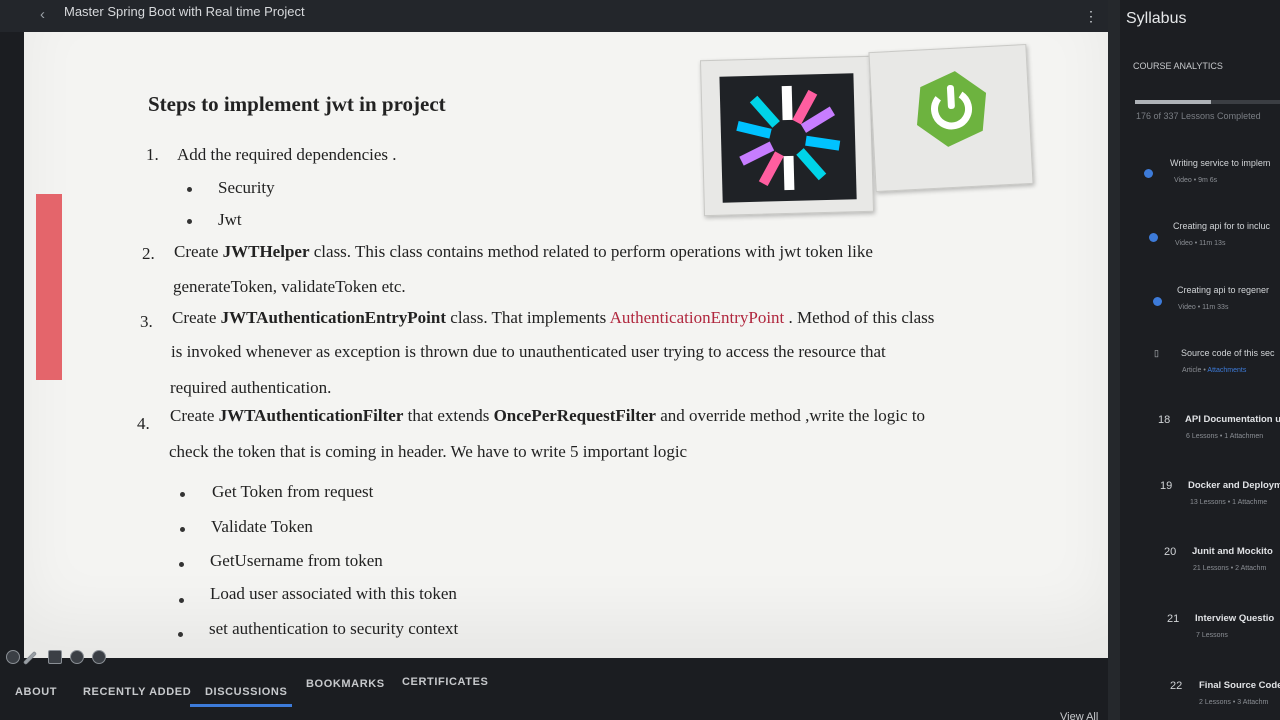 The height and width of the screenshot is (720, 1280). Describe the element at coordinates (1156, 18) in the screenshot. I see `syllabus-title: Syllabus` at that location.